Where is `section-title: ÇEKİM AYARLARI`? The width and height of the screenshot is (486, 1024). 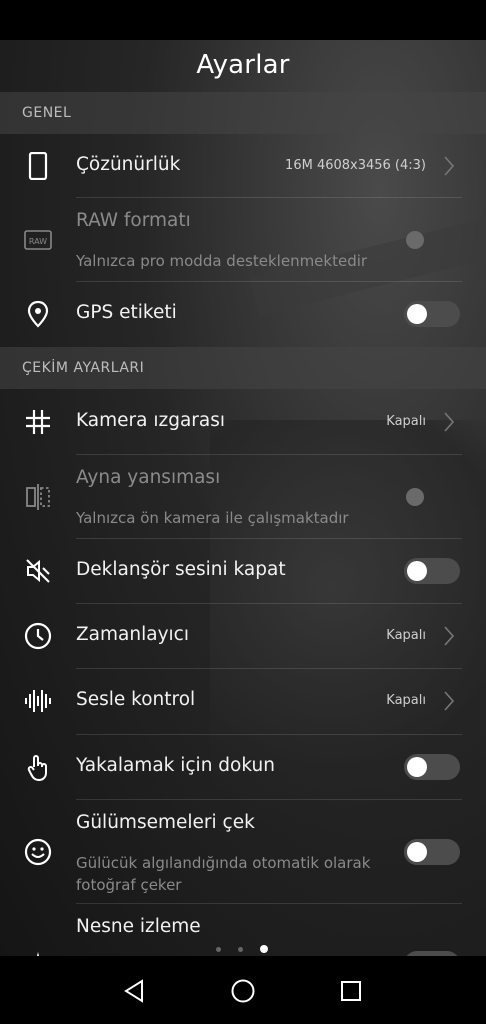
section-title: ÇEKİM AYARLARI is located at coordinates (83, 368).